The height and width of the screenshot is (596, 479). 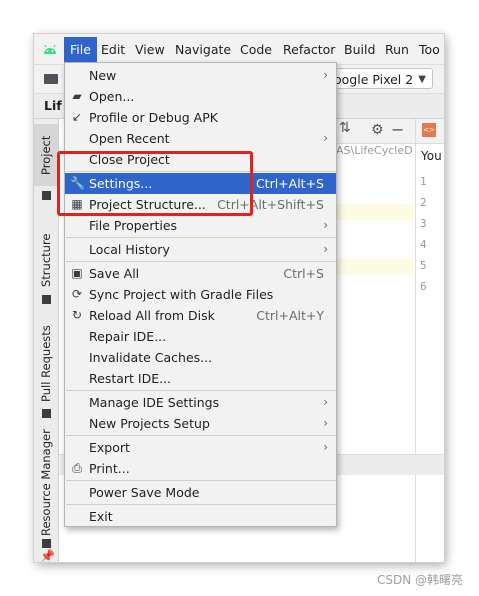 I want to click on project-path-text: AS\LifeCycleD, so click(x=374, y=150).